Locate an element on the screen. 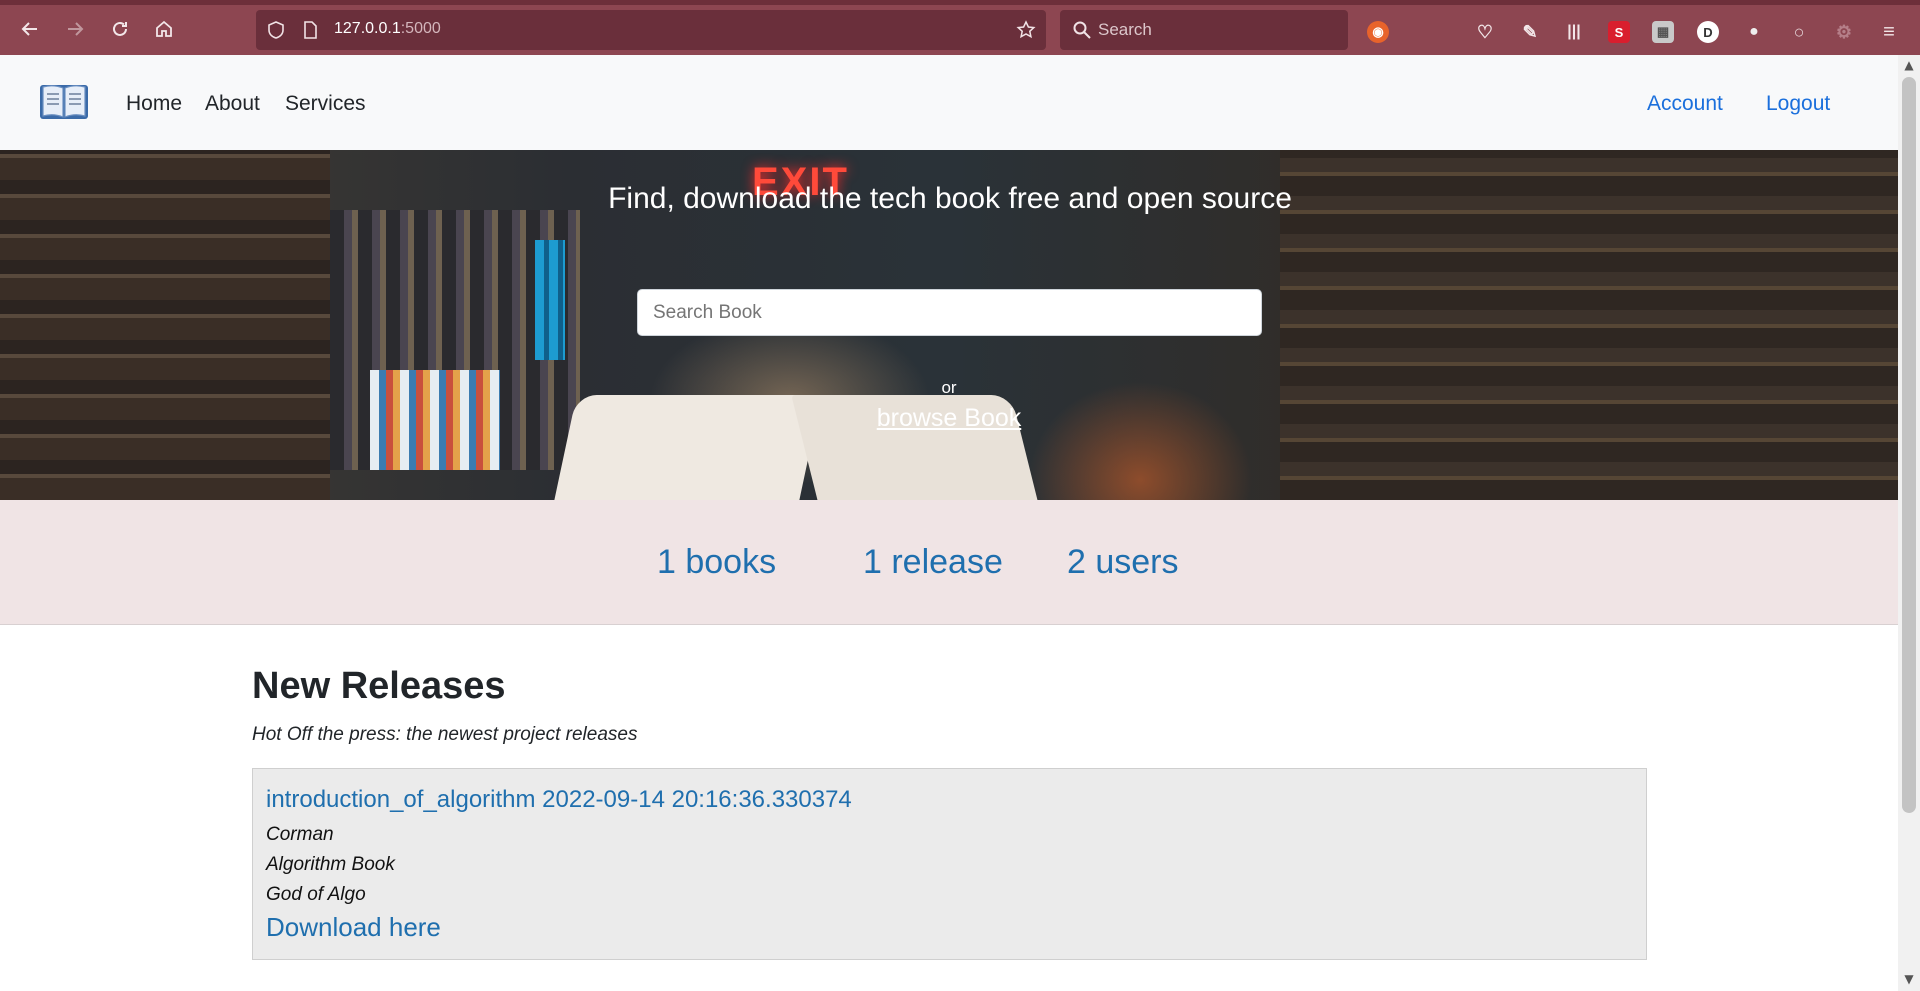  page-scrollbar: ▲ ▼ is located at coordinates (1909, 523).